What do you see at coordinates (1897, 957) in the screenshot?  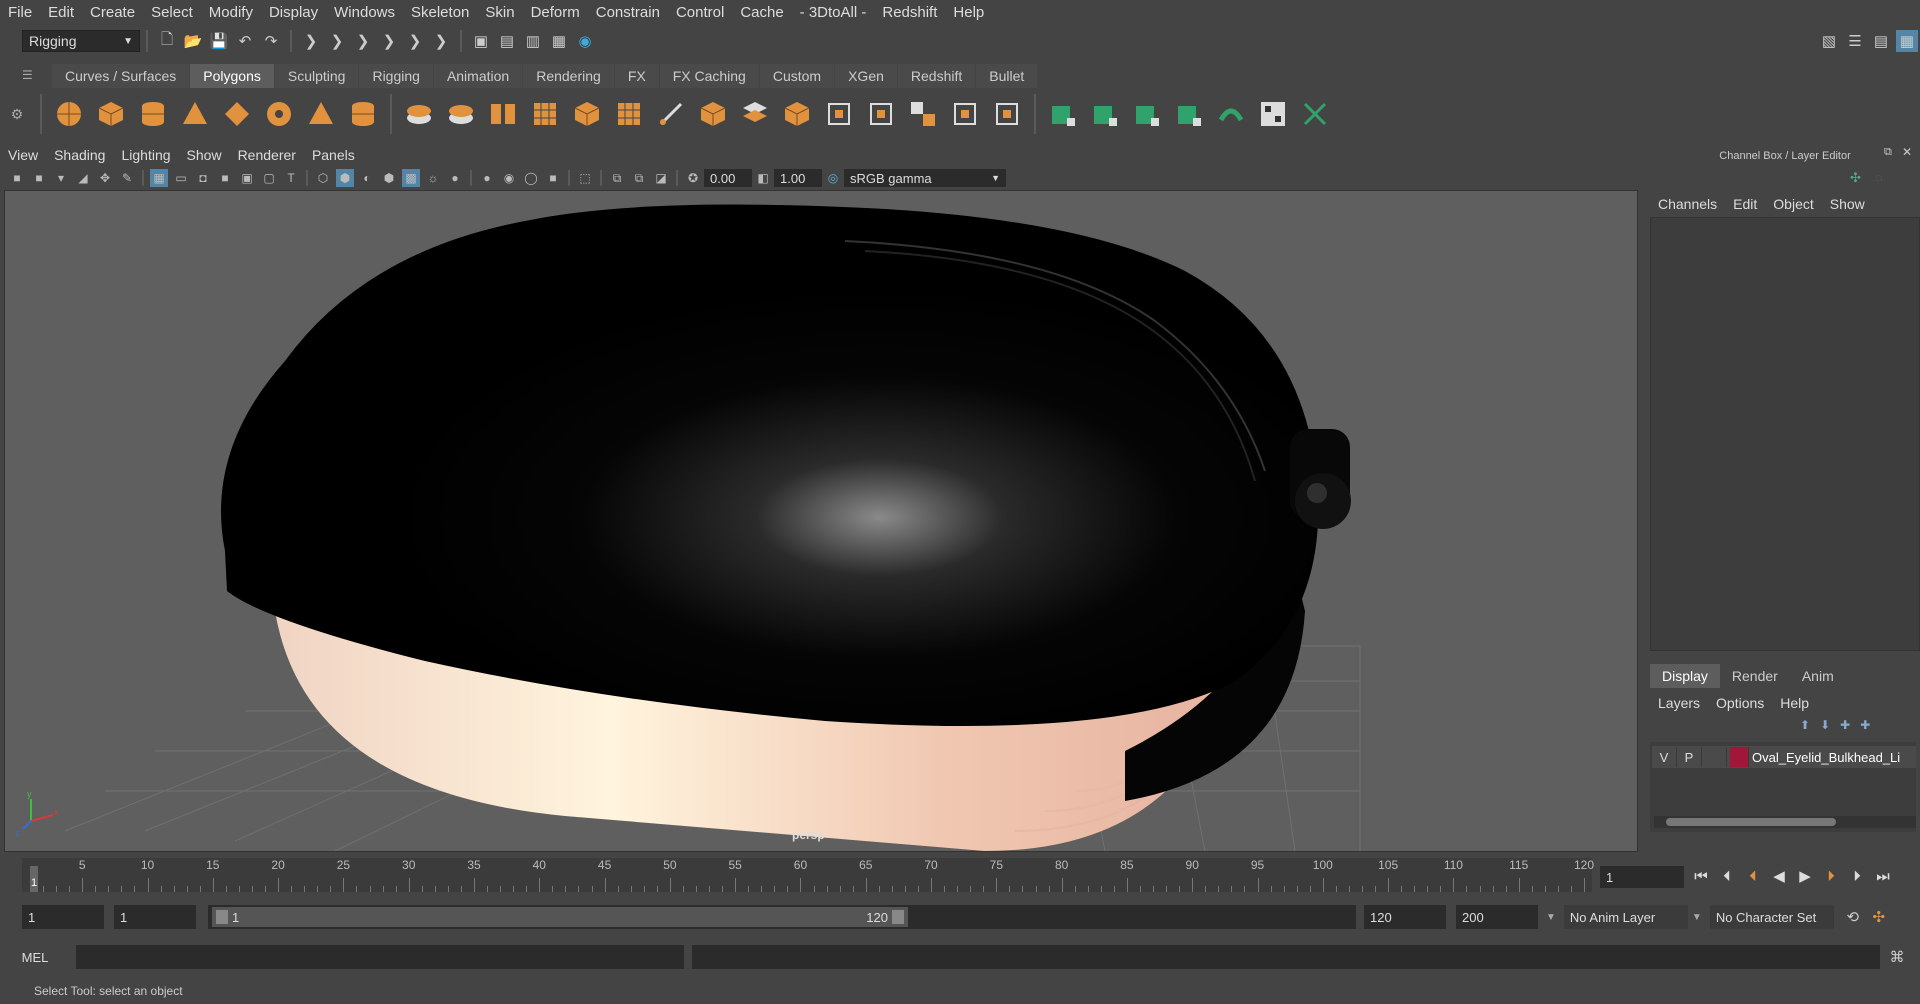 I see `script-editor-icon: ⌘` at bounding box center [1897, 957].